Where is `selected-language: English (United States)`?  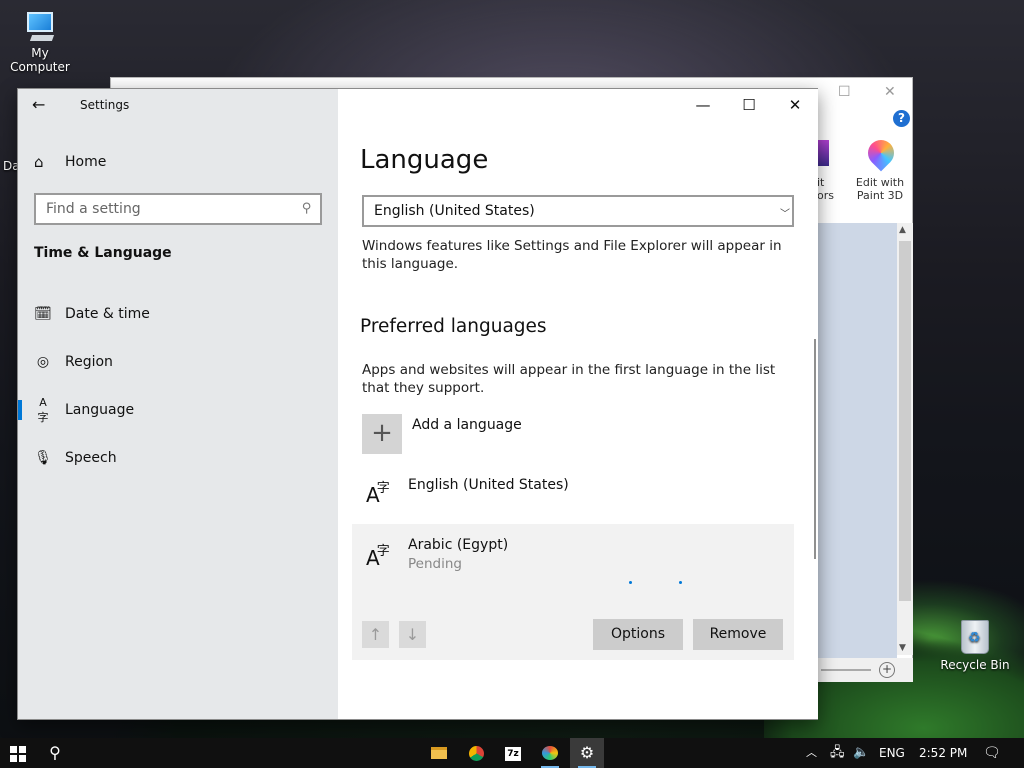
selected-language: English (United States) is located at coordinates (454, 211).